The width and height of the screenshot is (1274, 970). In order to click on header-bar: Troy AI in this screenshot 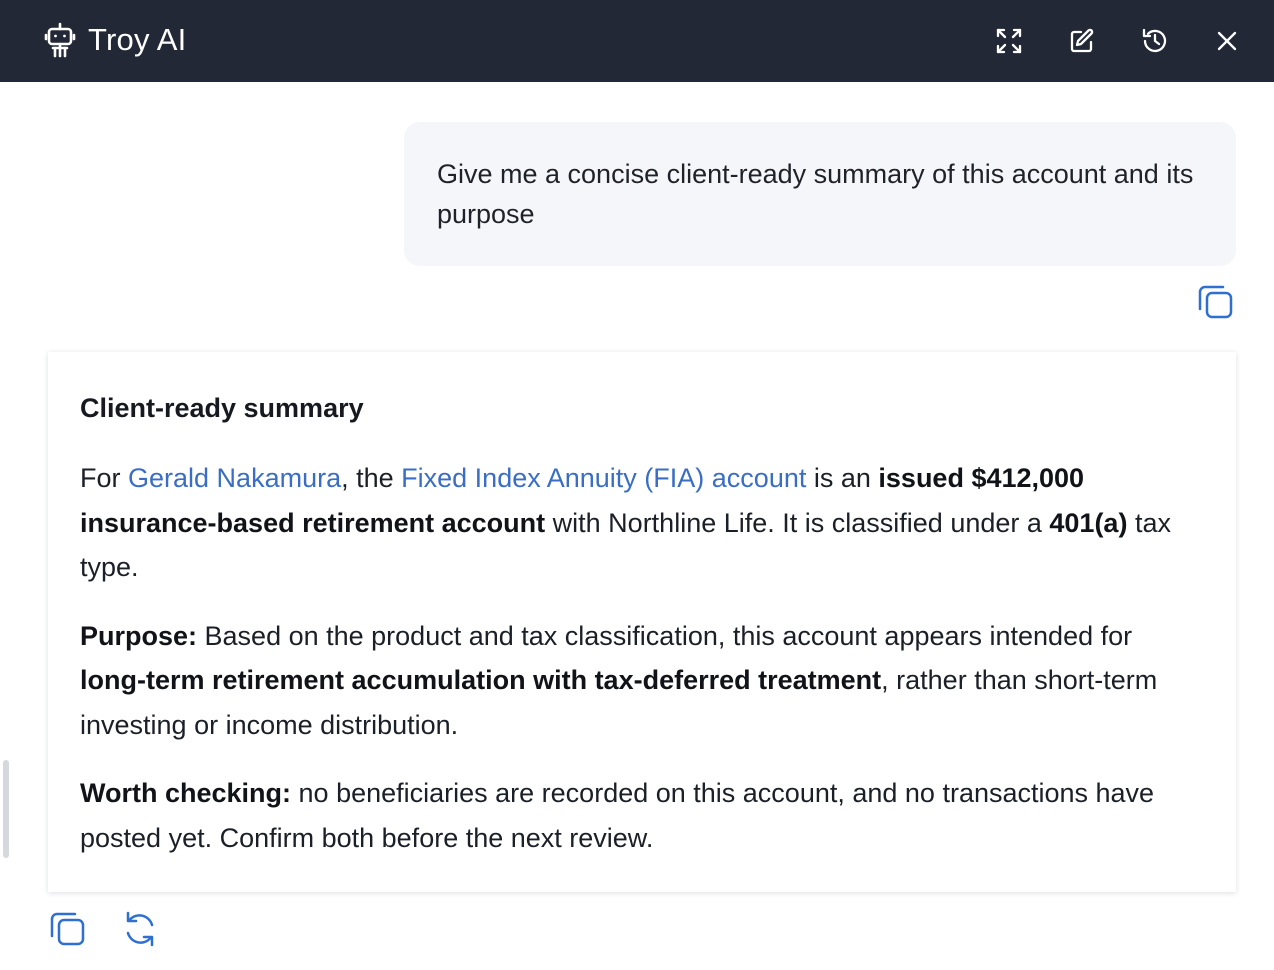, I will do `click(637, 41)`.